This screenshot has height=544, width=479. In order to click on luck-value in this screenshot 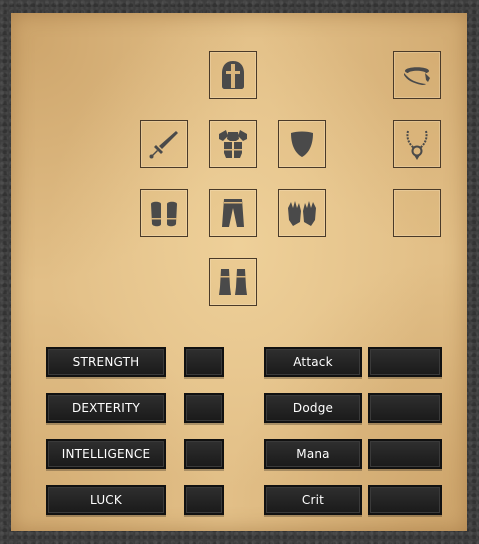, I will do `click(204, 500)`.